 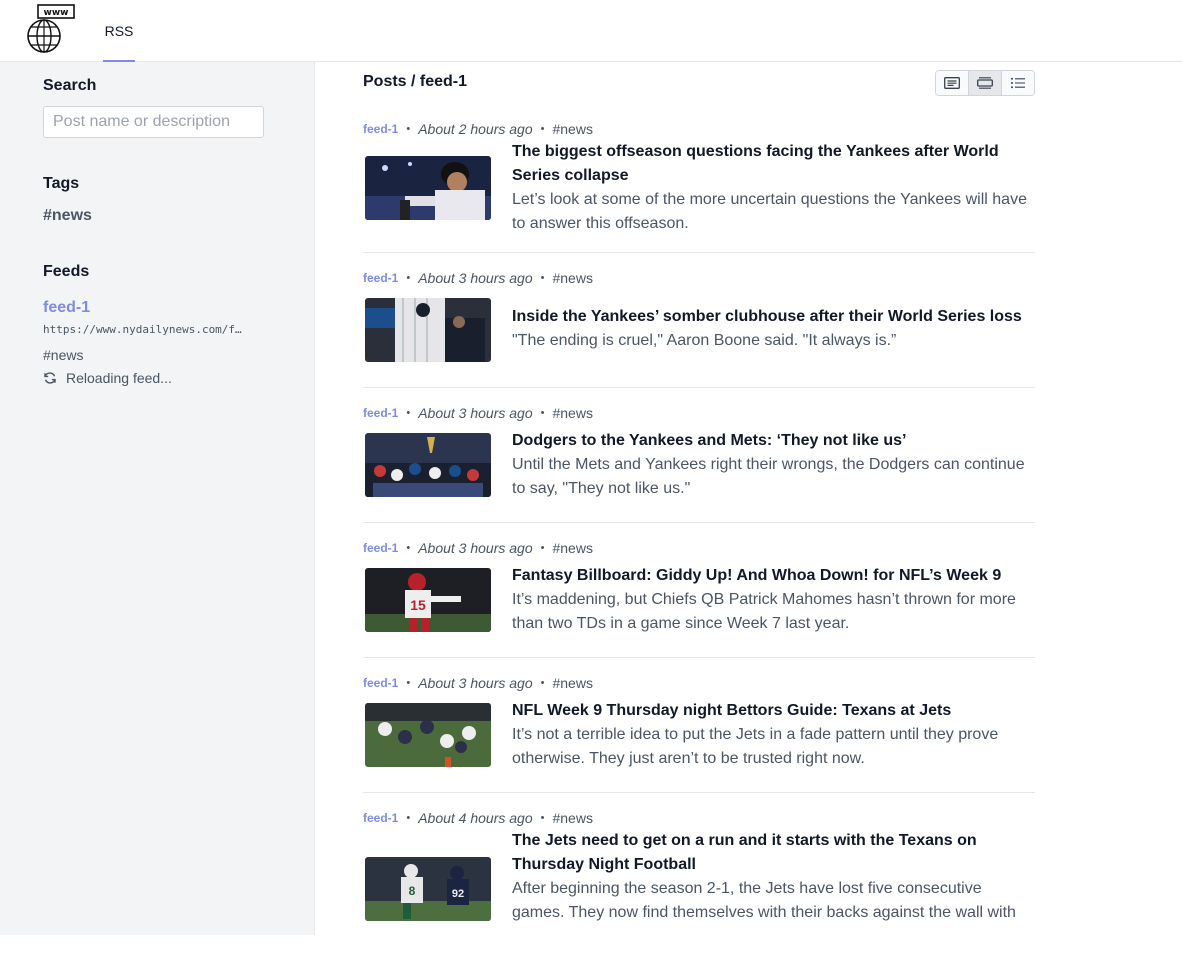 I want to click on svg-text: 8, so click(x=412, y=891).